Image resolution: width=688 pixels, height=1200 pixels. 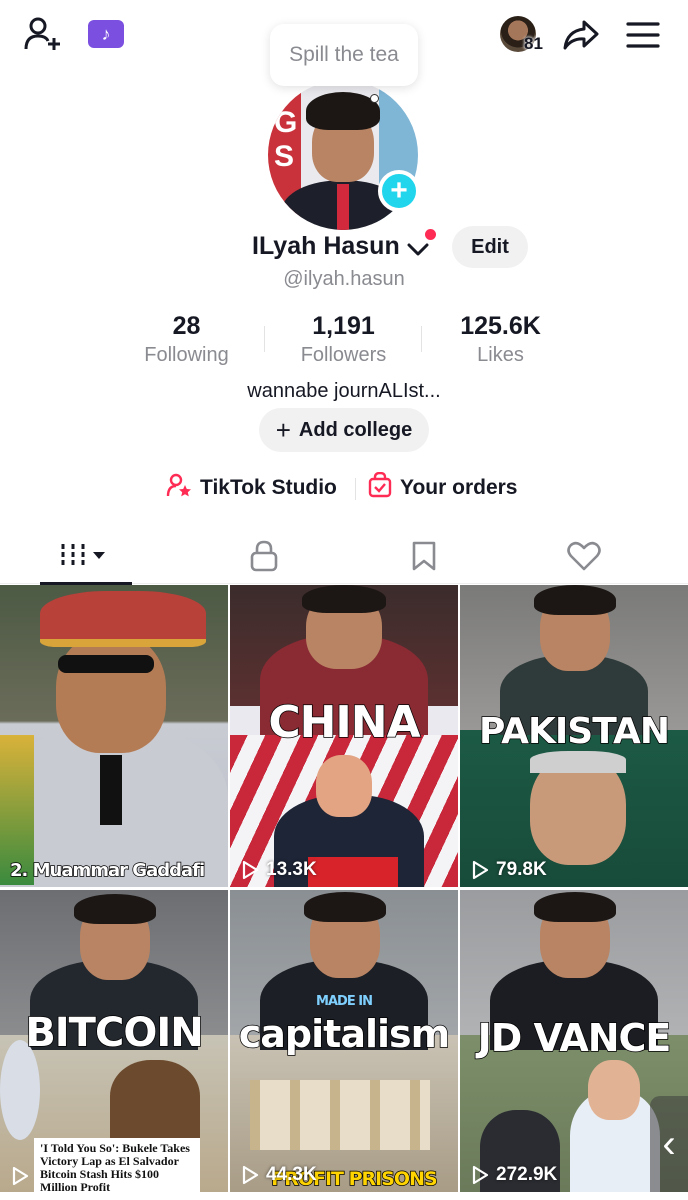 I want to click on video-subcaption: MADE IN, so click(x=344, y=1001).